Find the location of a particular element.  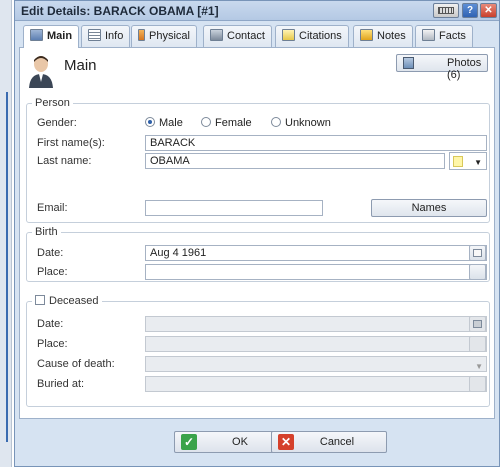

gender-unknown-label: Unknown is located at coordinates (308, 123).